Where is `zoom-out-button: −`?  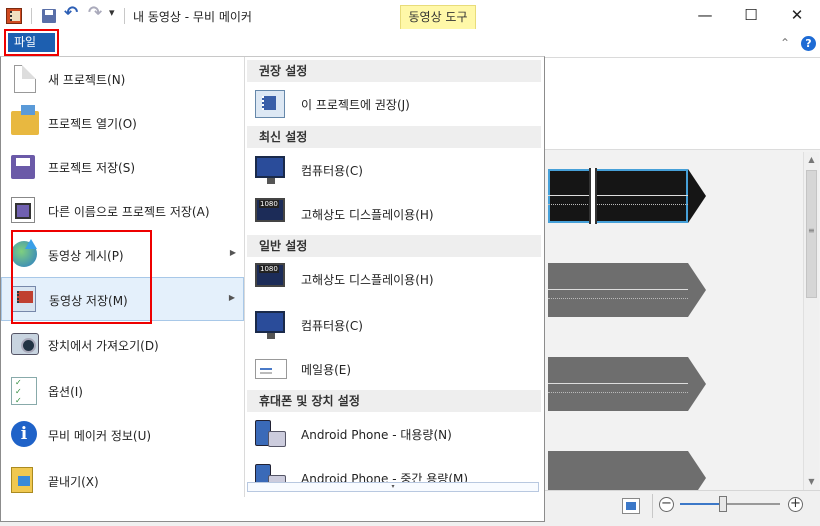 zoom-out-button: − is located at coordinates (666, 504).